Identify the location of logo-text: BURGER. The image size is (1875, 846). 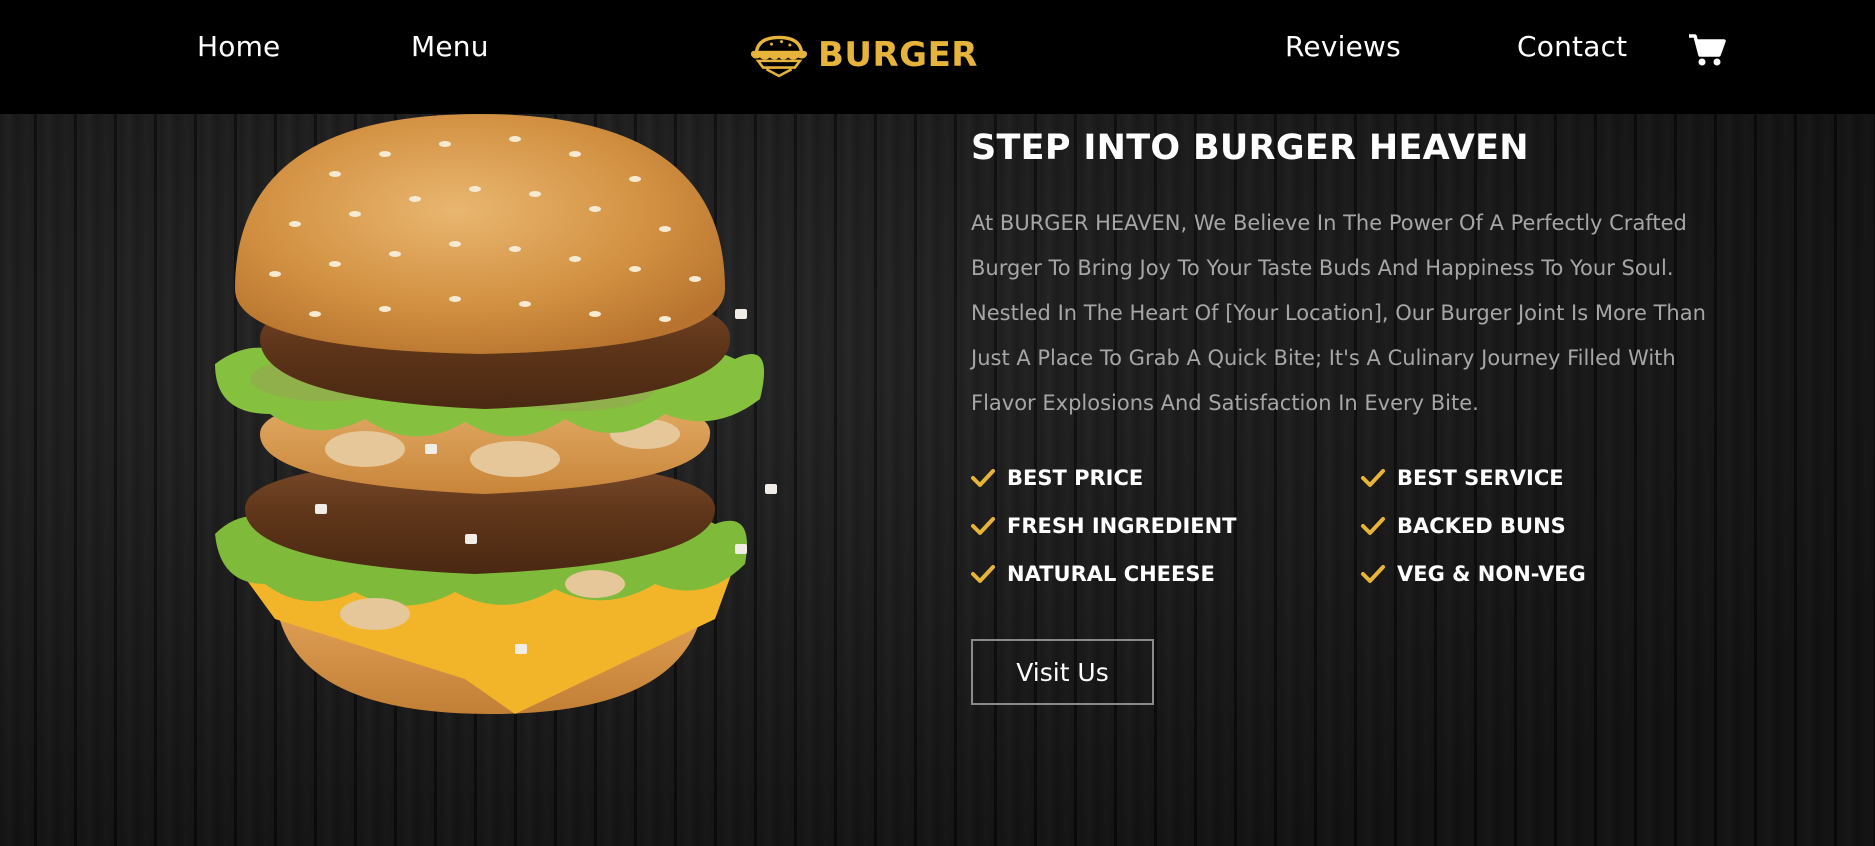
(897, 55).